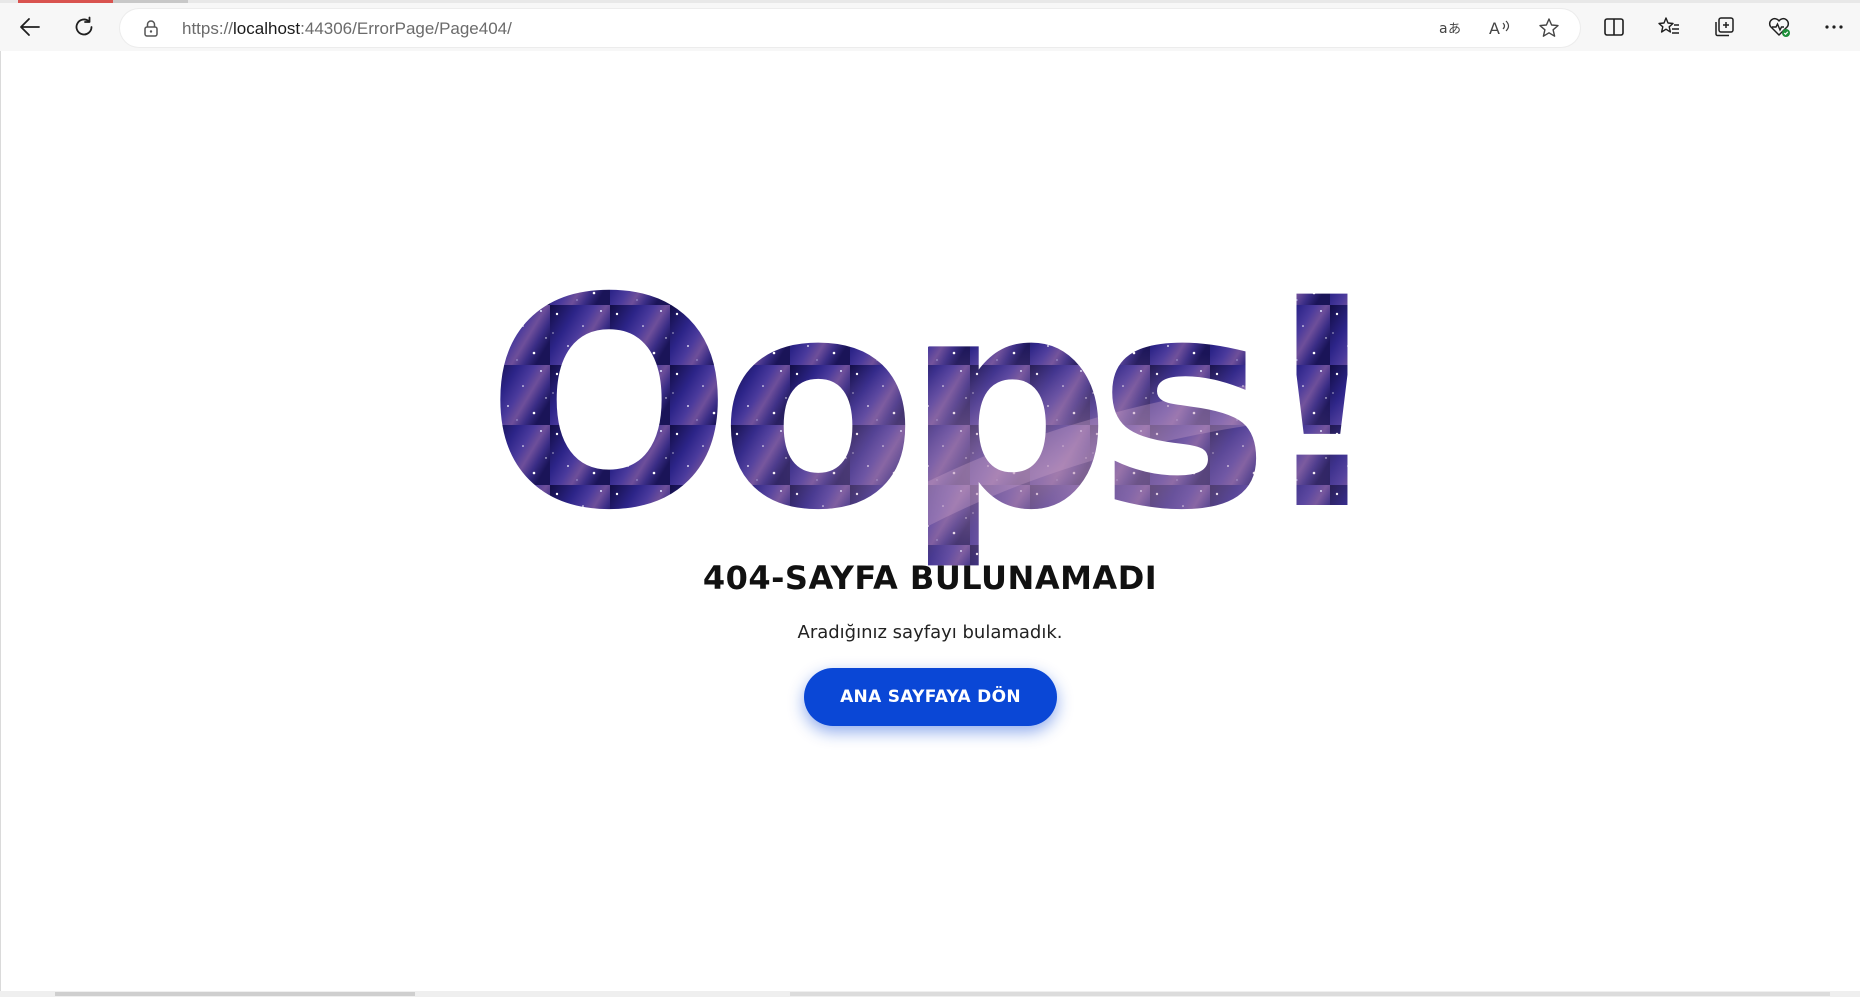 This screenshot has height=997, width=1860. What do you see at coordinates (235, 994) in the screenshot?
I see `scrollbar-thumb` at bounding box center [235, 994].